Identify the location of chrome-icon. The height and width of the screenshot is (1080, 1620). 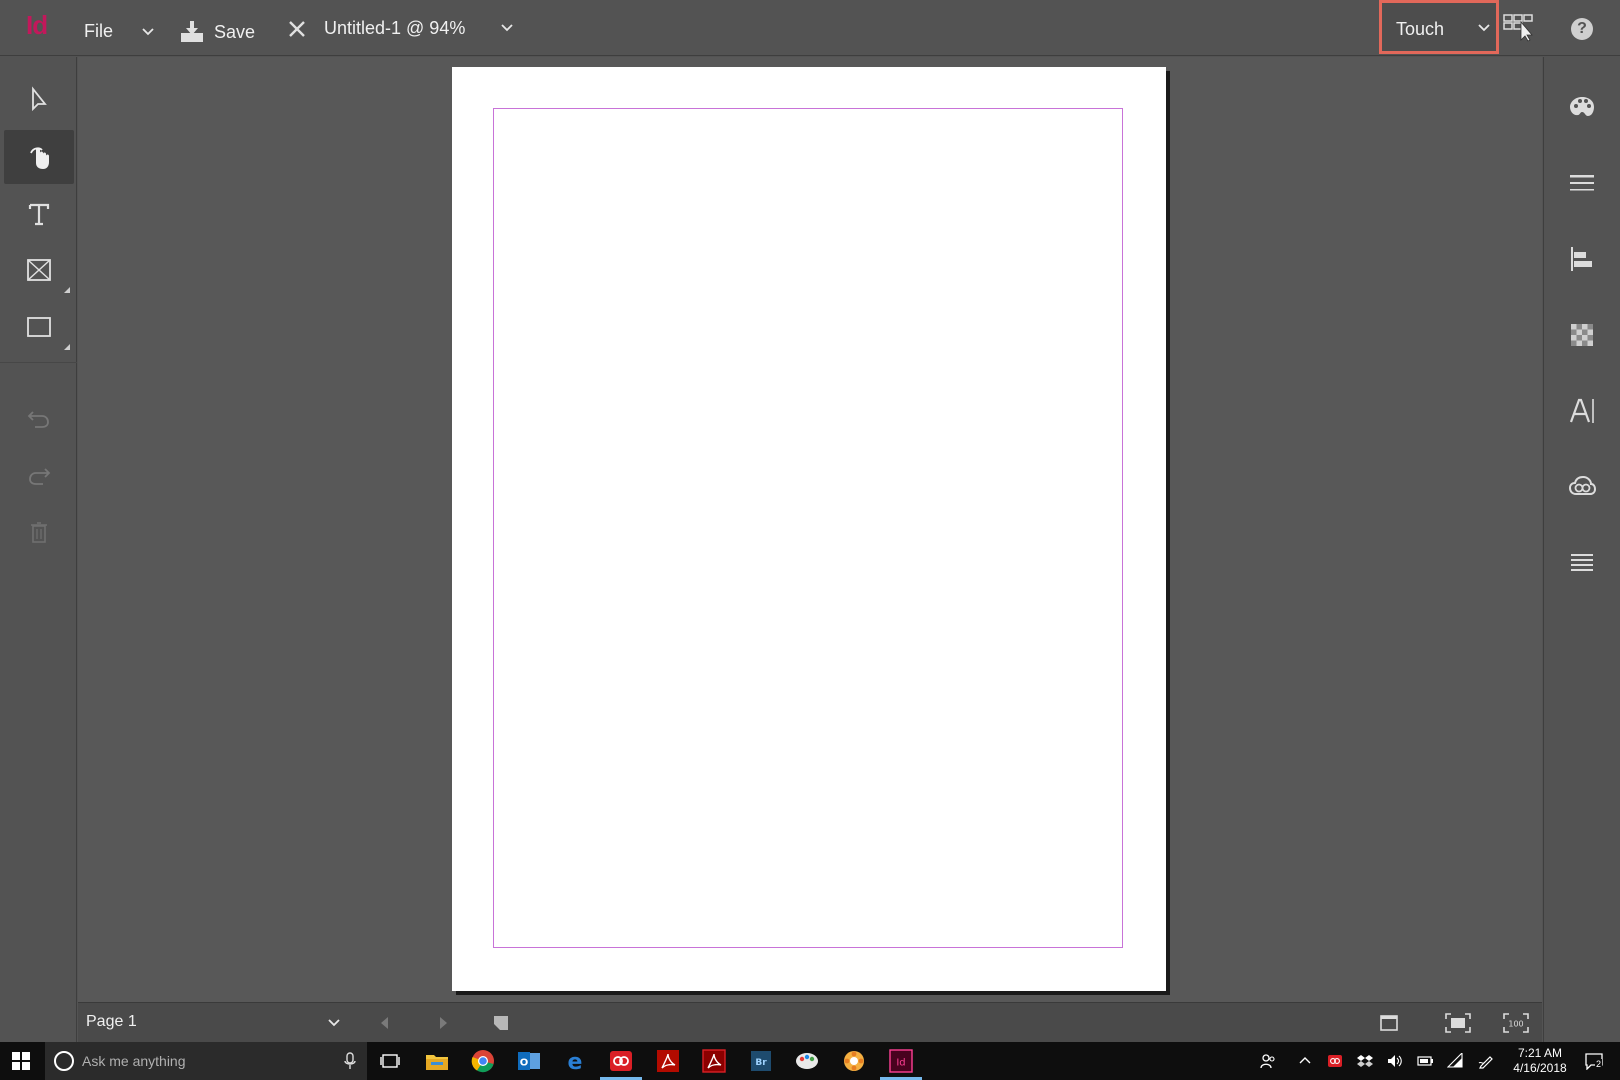
(483, 1061).